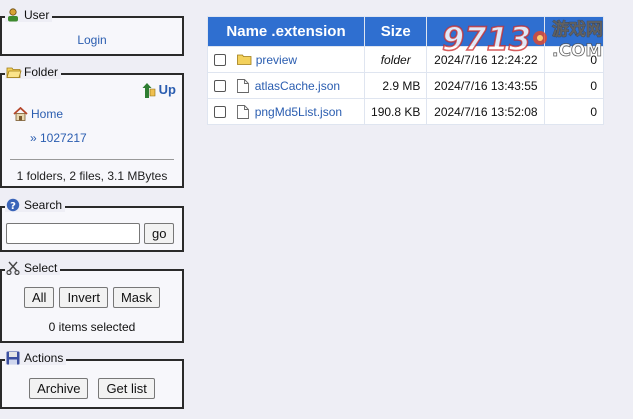 The height and width of the screenshot is (419, 633). I want to click on user-panel: User Login, so click(92, 32).